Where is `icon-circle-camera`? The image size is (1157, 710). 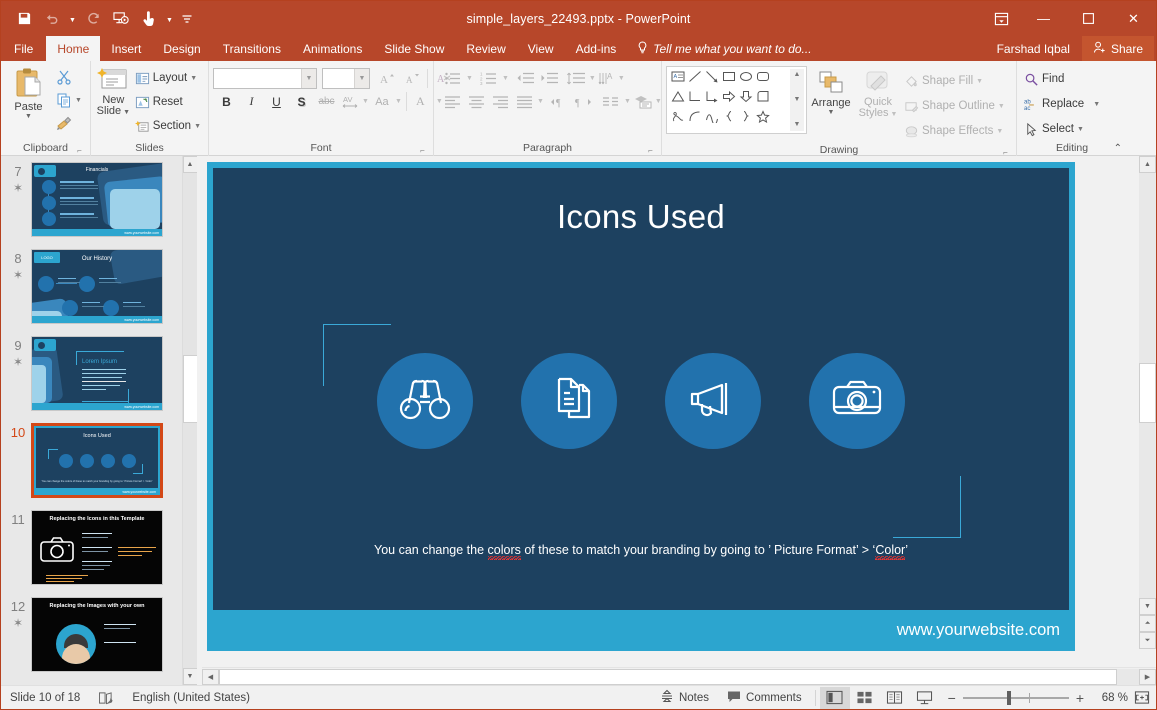
icon-circle-camera is located at coordinates (857, 401).